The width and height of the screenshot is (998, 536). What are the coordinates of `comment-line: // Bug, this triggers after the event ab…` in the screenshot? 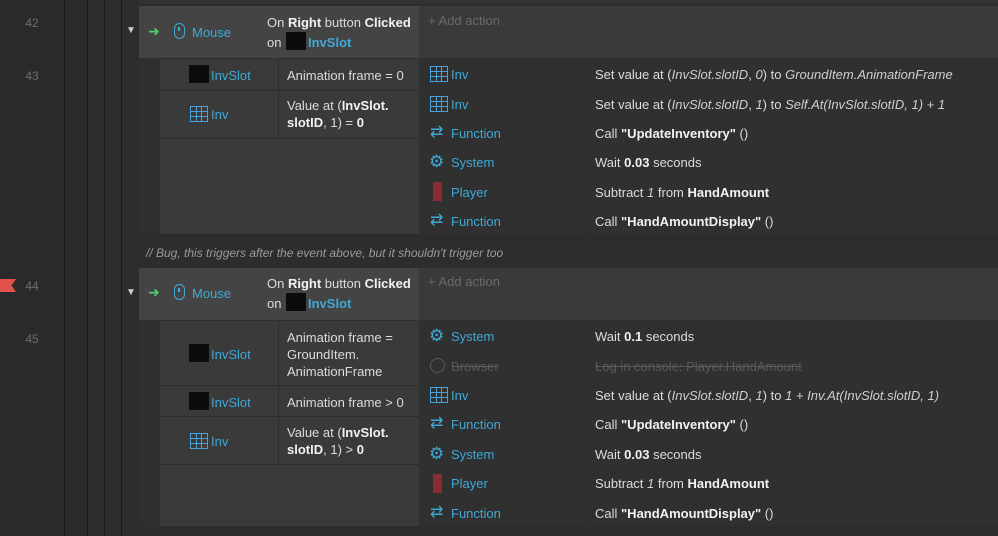 It's located at (324, 253).